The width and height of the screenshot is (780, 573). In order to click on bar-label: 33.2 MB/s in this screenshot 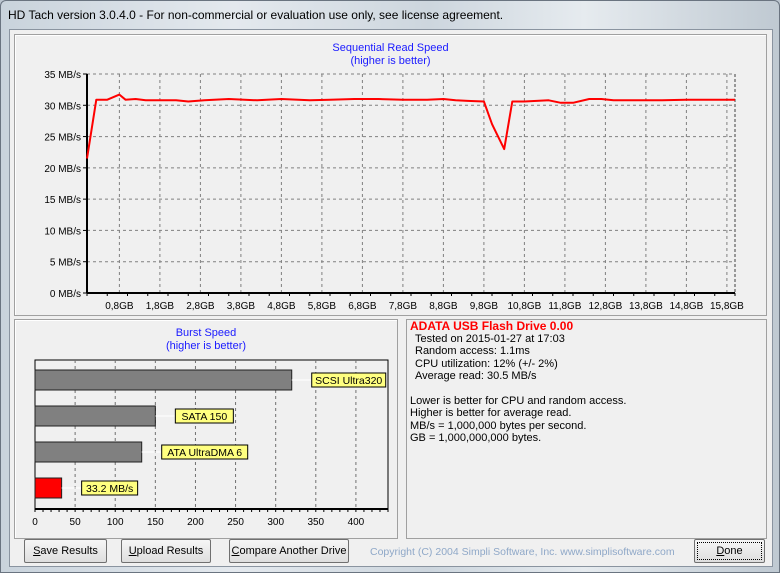, I will do `click(109, 489)`.